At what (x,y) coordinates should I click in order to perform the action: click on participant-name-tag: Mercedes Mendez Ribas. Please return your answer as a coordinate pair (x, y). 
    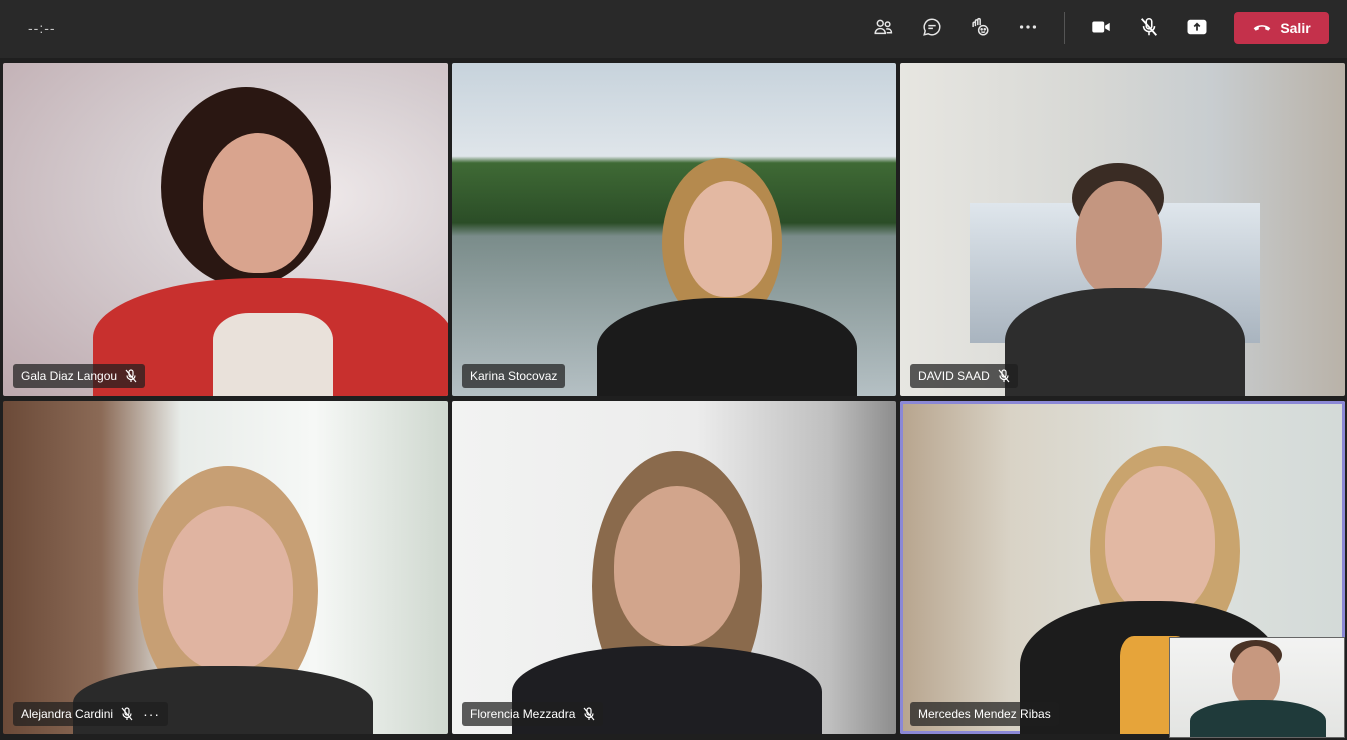
    Looking at the image, I should click on (984, 714).